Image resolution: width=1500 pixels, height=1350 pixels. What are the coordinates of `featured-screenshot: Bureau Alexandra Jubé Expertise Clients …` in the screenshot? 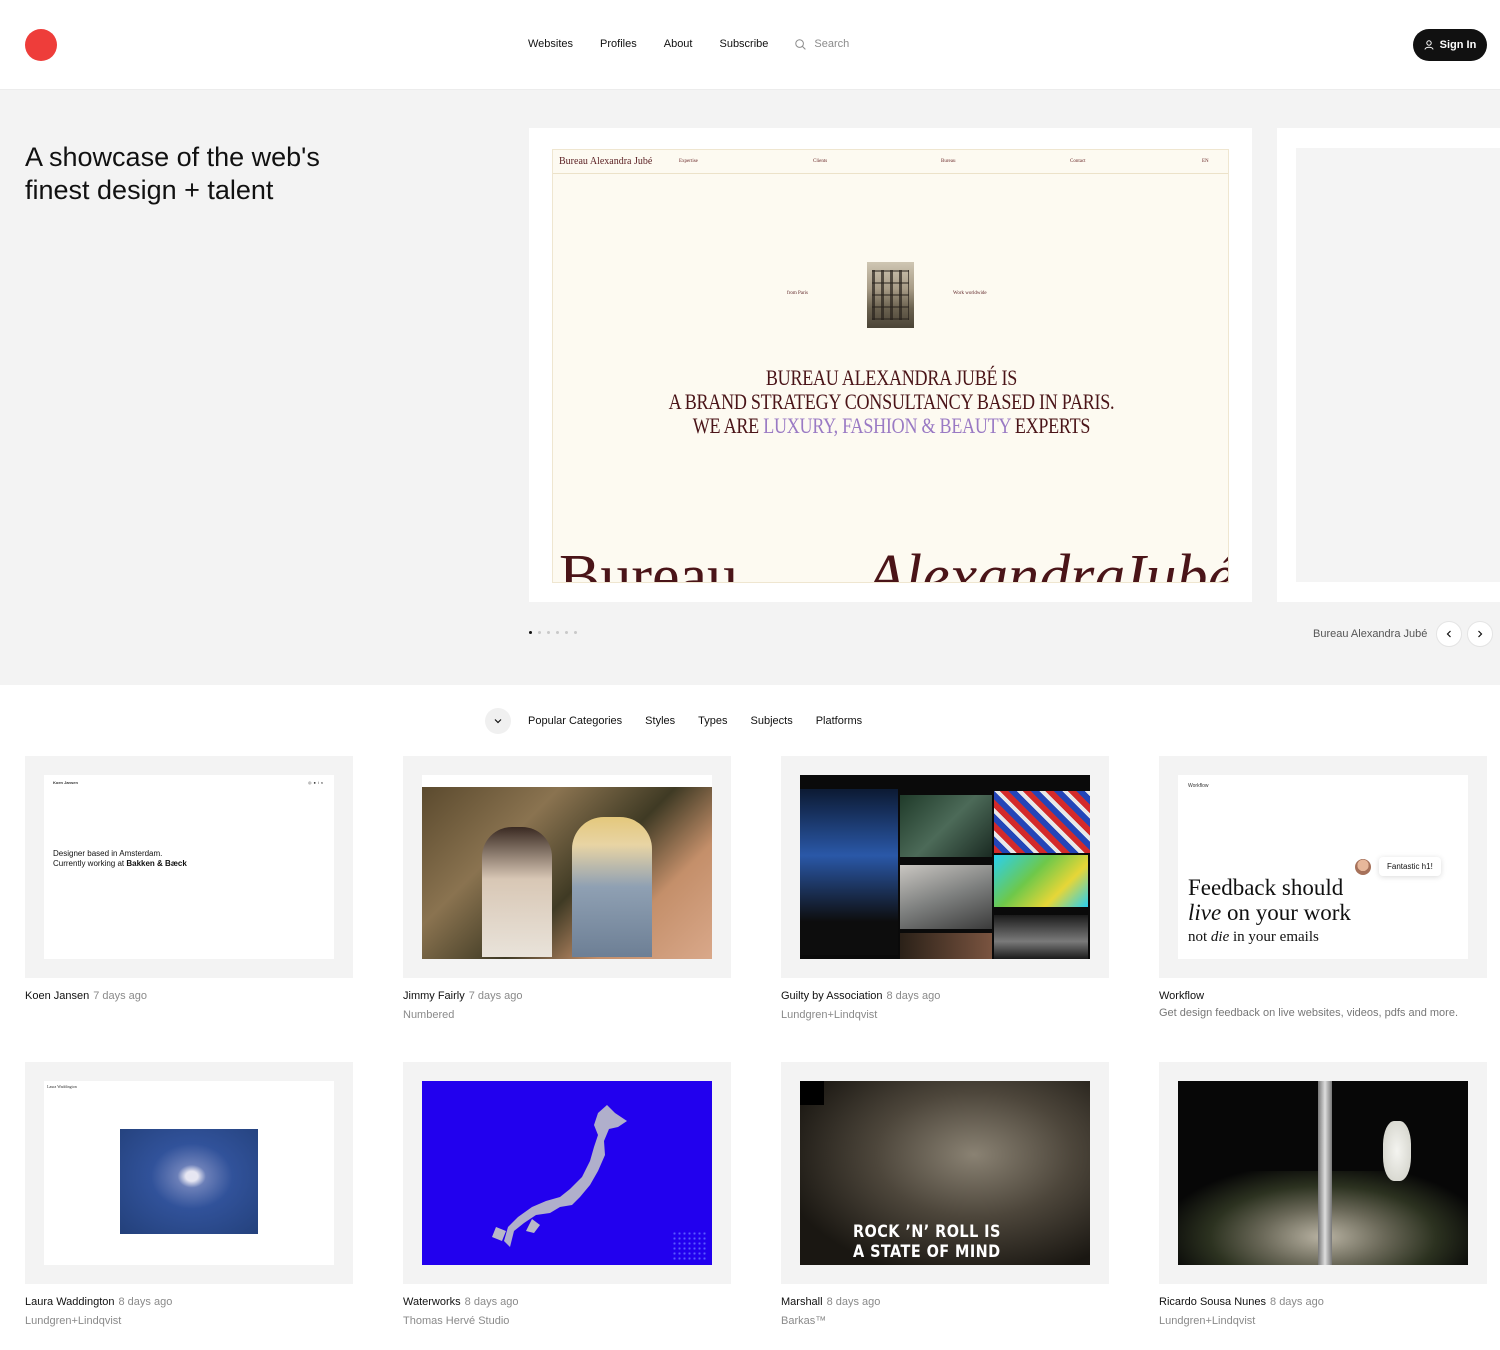 It's located at (890, 366).